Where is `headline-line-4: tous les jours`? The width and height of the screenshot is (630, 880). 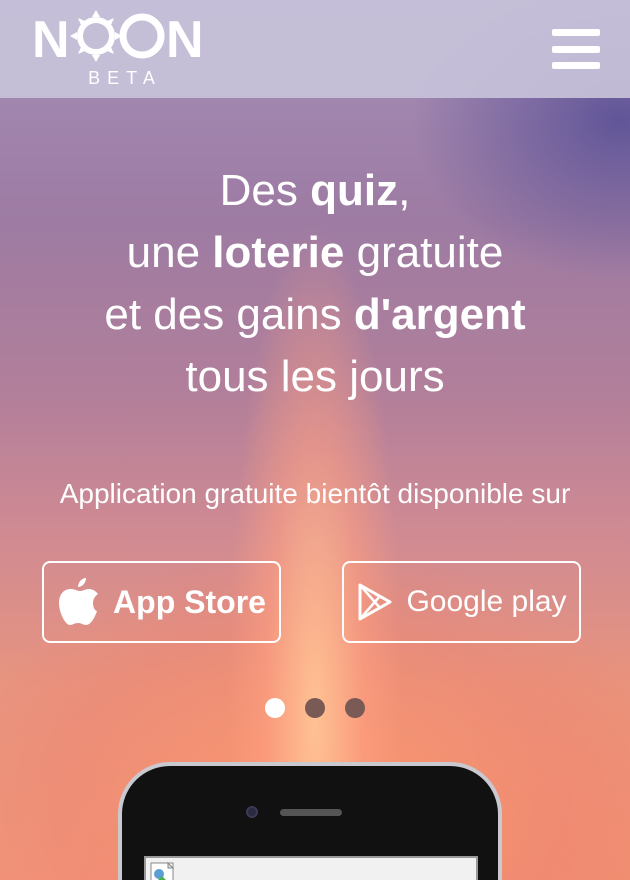 headline-line-4: tous les jours is located at coordinates (315, 376).